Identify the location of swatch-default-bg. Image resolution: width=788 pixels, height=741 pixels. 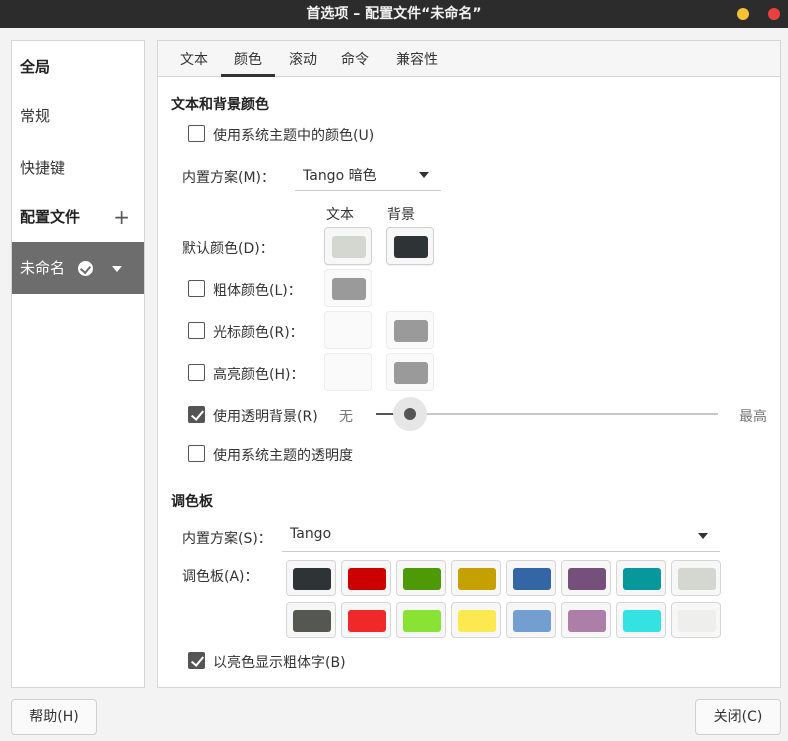
(411, 247).